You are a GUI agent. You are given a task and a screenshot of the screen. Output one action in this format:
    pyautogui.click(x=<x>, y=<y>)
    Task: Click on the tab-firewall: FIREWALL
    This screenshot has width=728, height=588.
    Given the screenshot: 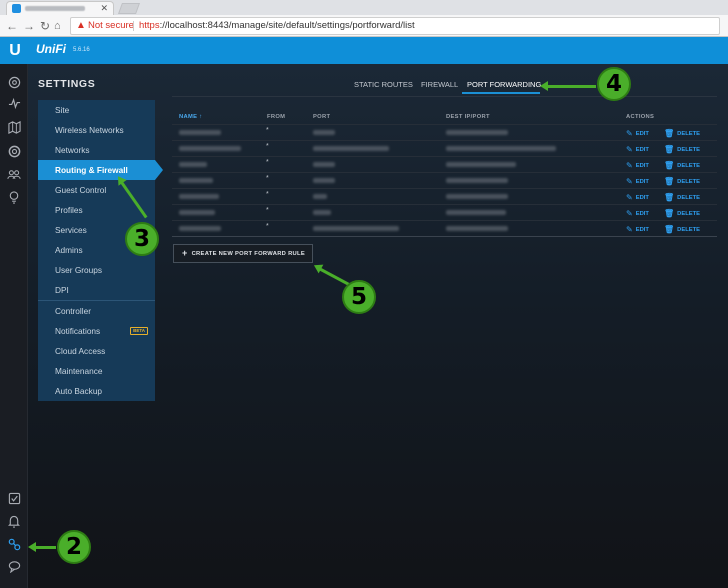 What is the action you would take?
    pyautogui.click(x=439, y=84)
    